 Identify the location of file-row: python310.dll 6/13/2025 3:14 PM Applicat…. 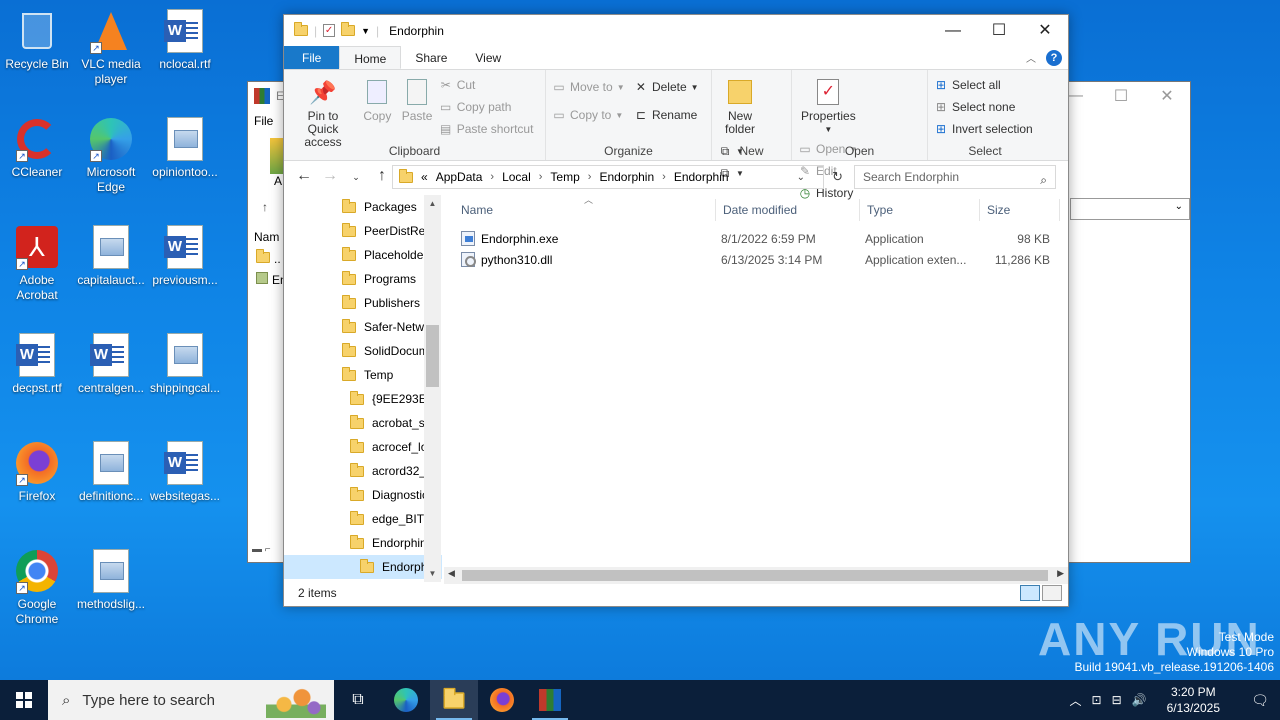
(757, 259).